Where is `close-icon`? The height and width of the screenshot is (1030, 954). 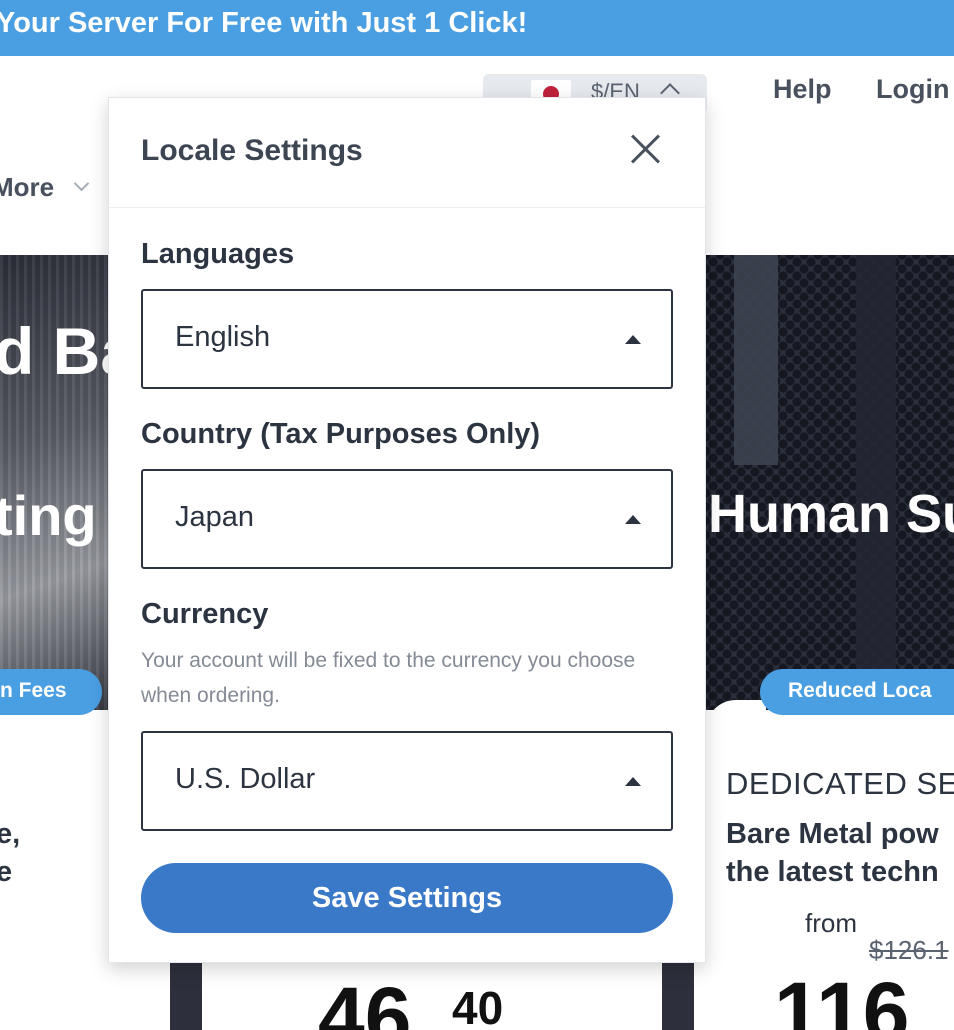 close-icon is located at coordinates (646, 149).